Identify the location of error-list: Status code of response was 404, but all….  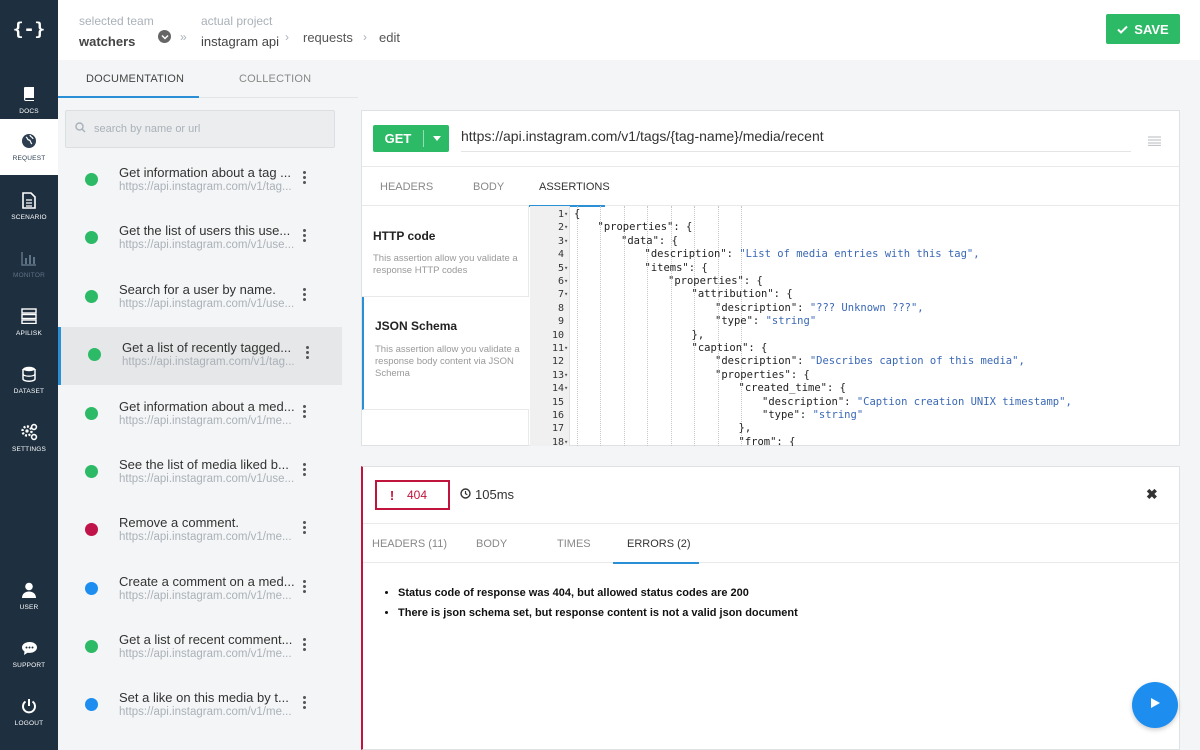
(598, 607).